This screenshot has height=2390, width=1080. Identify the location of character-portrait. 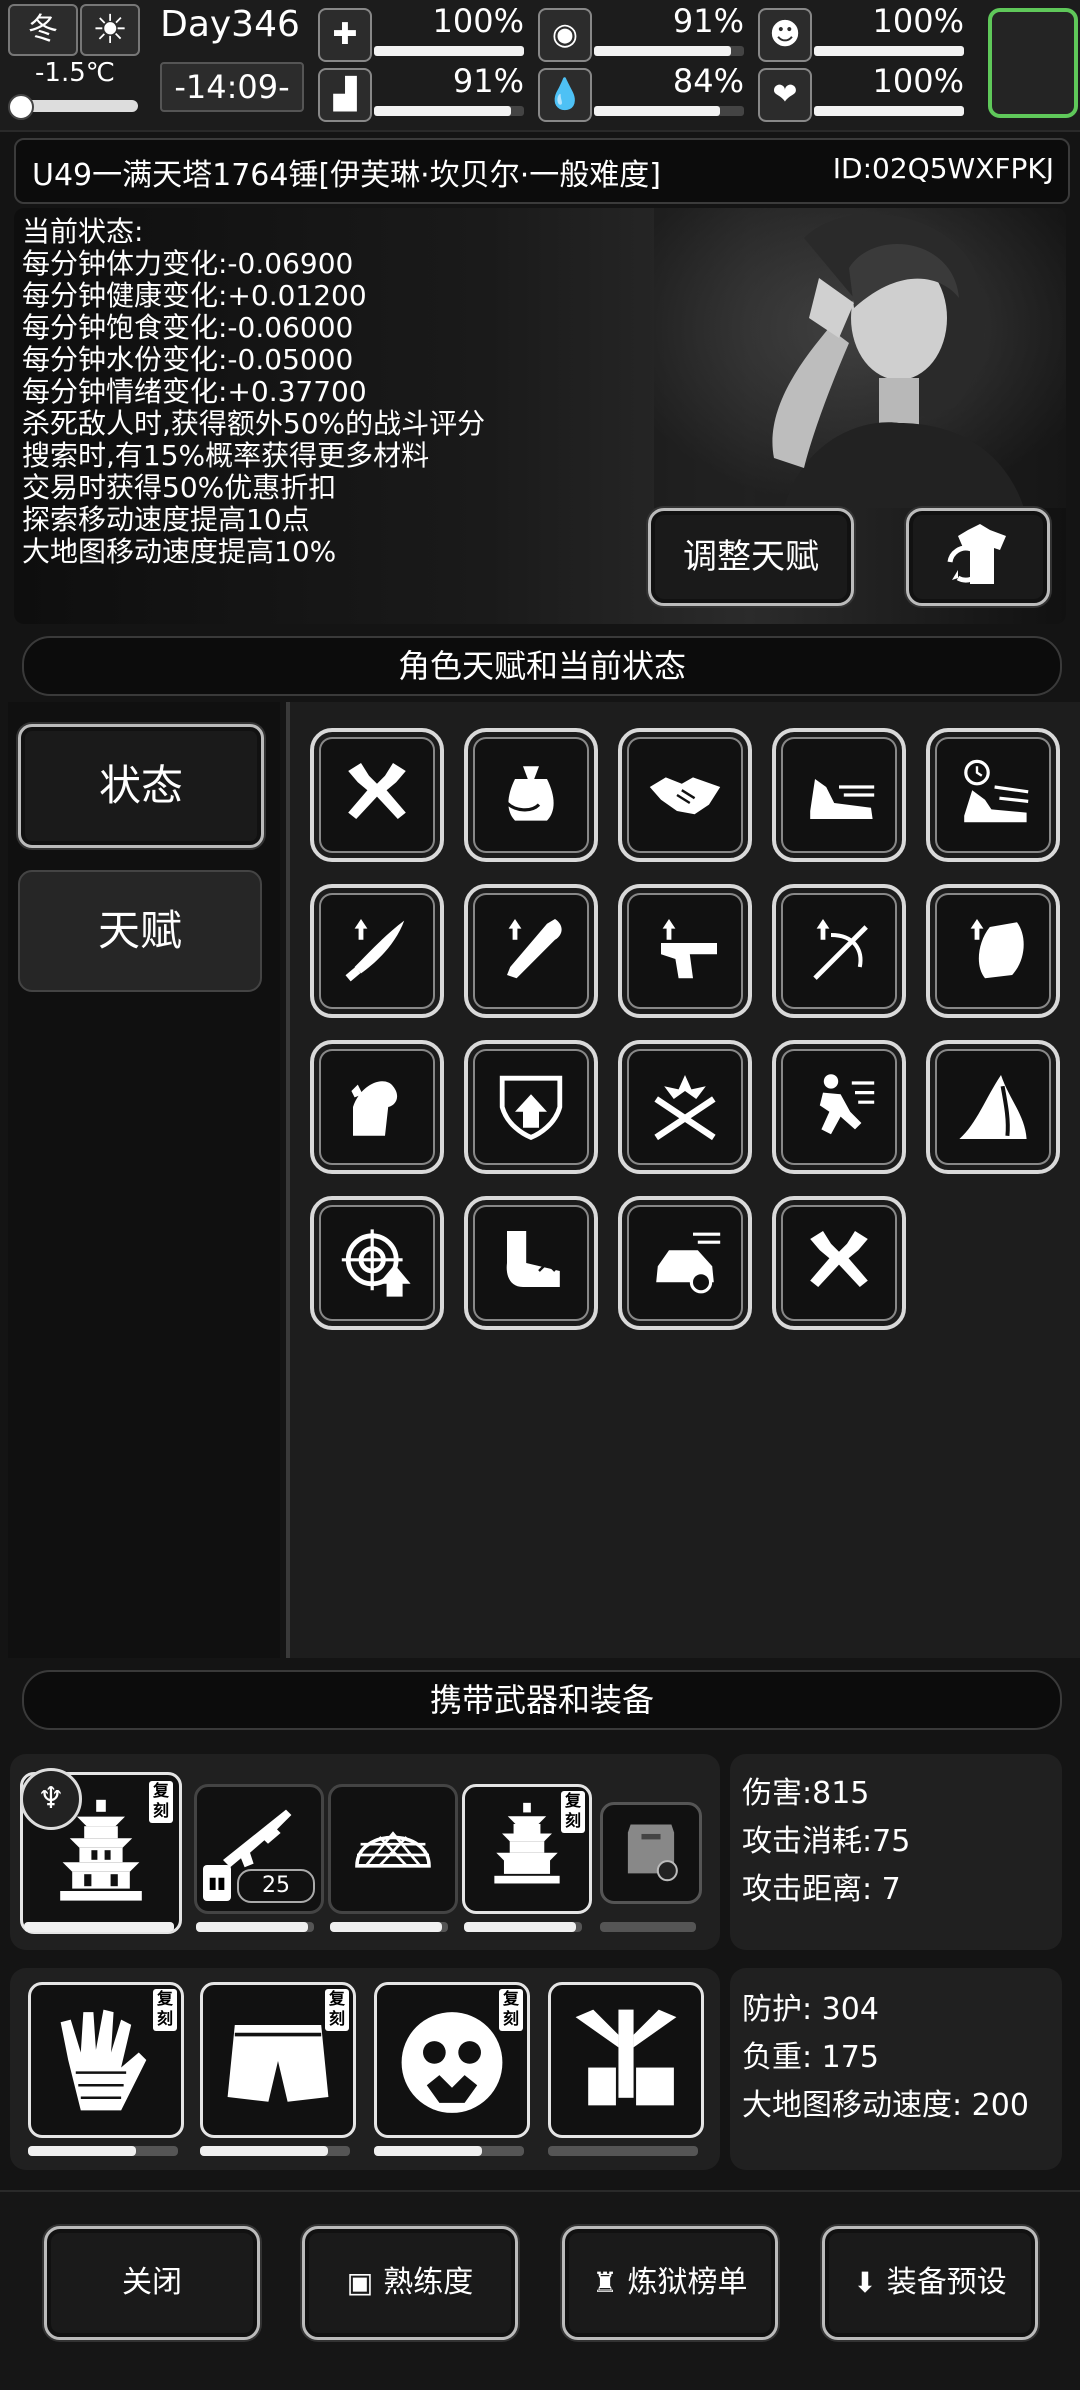
(860, 358).